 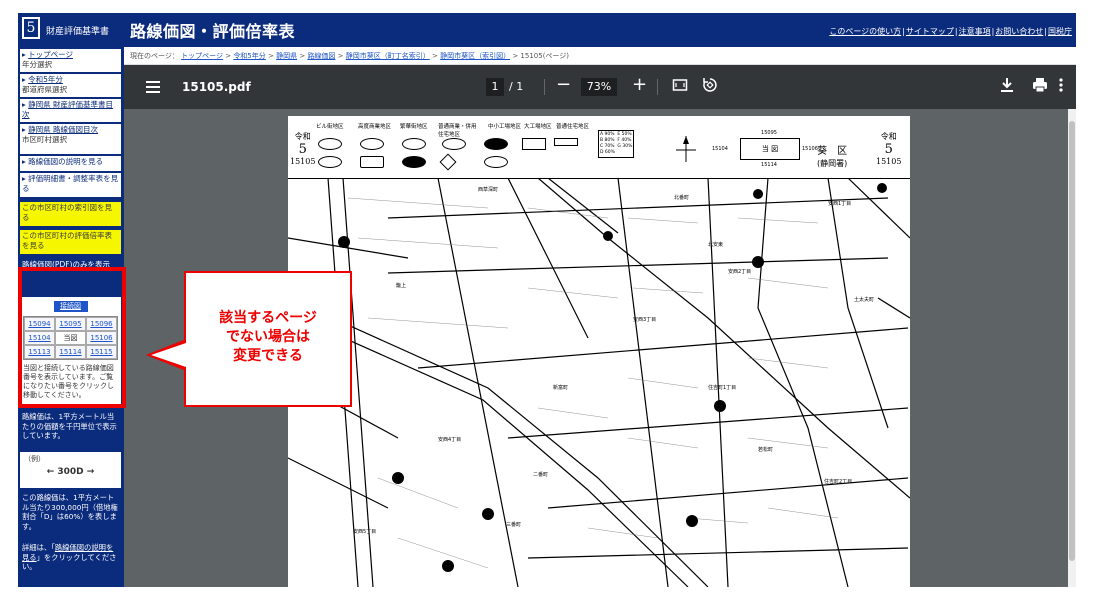 What do you see at coordinates (740, 272) in the screenshot?
I see `map-label: 安西2丁目` at bounding box center [740, 272].